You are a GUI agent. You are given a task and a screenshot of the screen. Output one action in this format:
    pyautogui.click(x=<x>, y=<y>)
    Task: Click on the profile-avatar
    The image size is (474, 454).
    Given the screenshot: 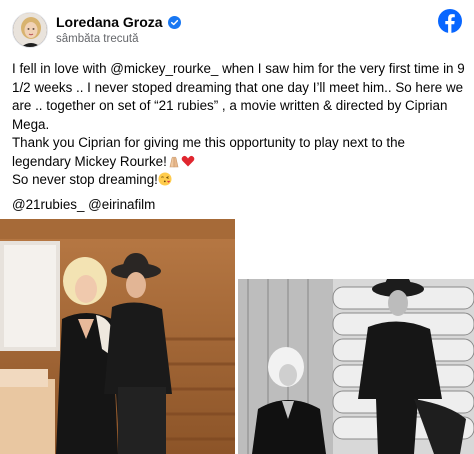 What is the action you would take?
    pyautogui.click(x=30, y=30)
    